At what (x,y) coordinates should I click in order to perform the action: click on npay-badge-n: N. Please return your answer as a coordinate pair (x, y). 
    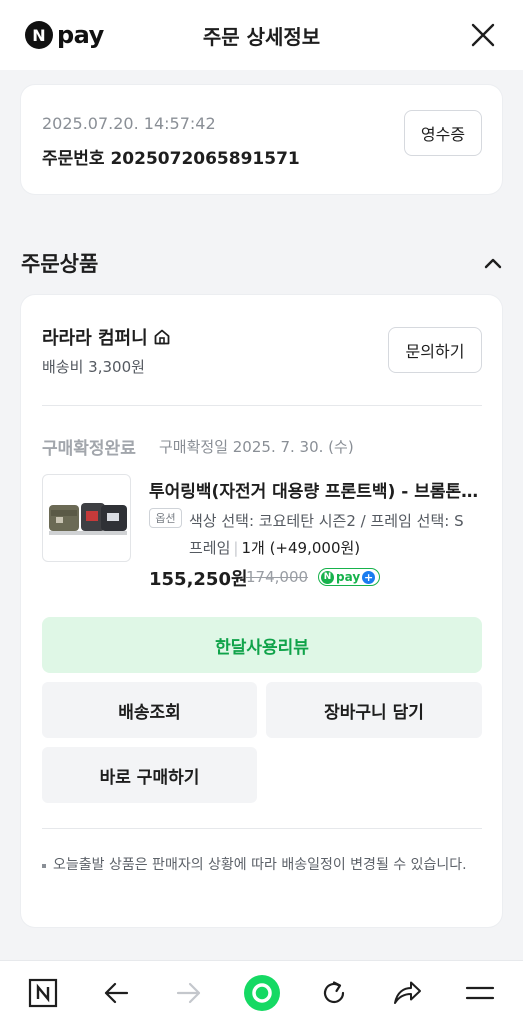
    Looking at the image, I should click on (327, 577).